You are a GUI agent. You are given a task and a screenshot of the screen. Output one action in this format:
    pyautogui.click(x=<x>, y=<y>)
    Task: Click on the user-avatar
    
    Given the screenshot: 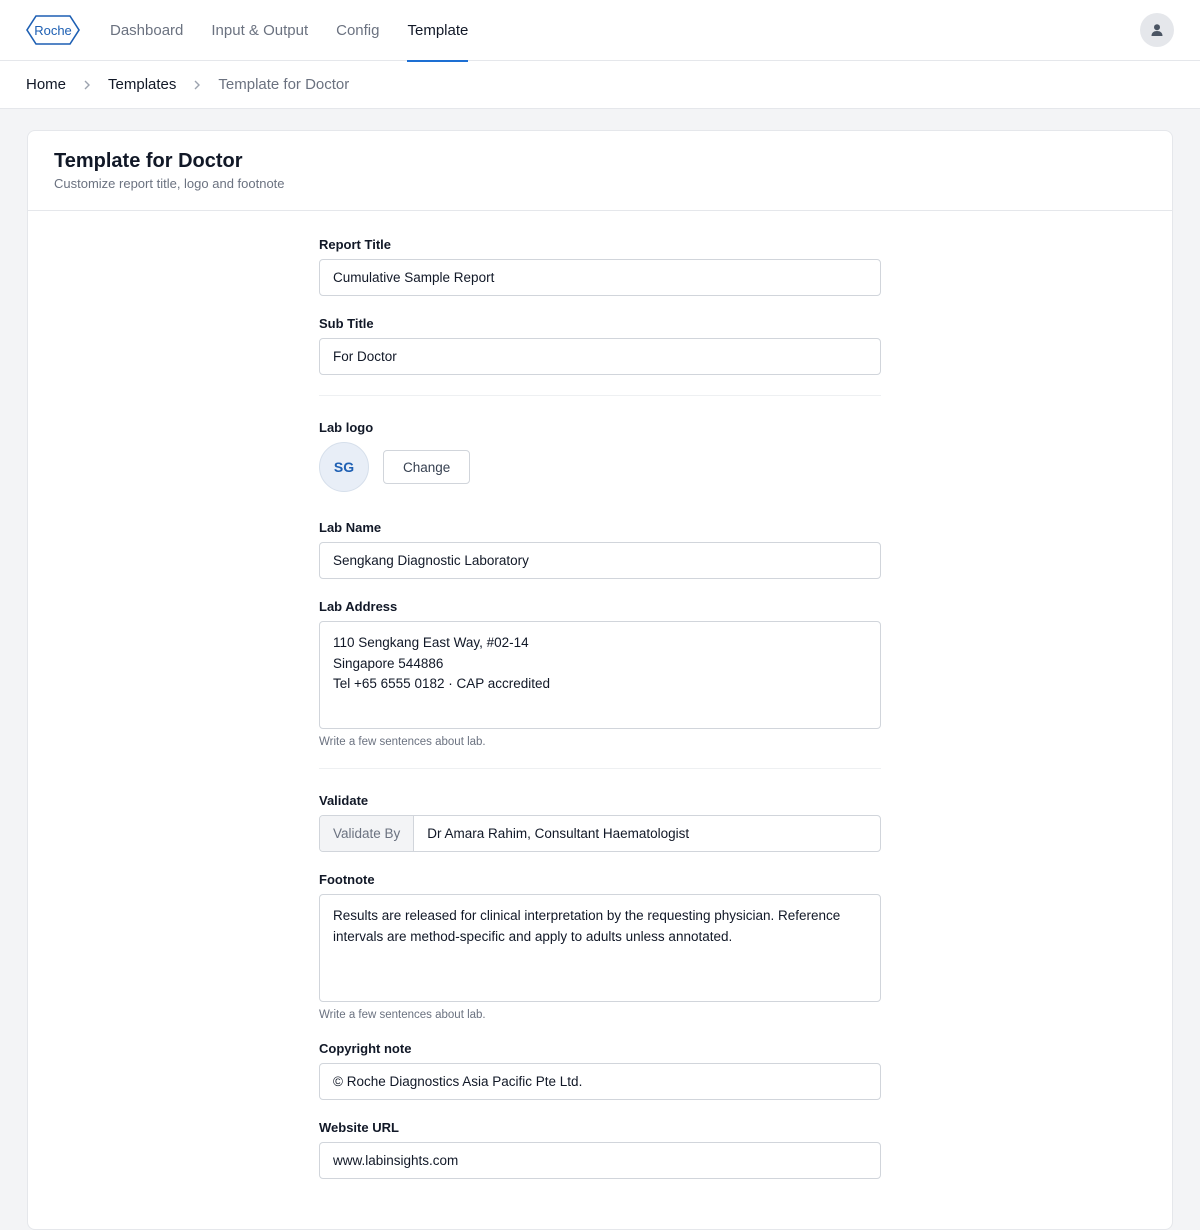 What is the action you would take?
    pyautogui.click(x=1157, y=30)
    